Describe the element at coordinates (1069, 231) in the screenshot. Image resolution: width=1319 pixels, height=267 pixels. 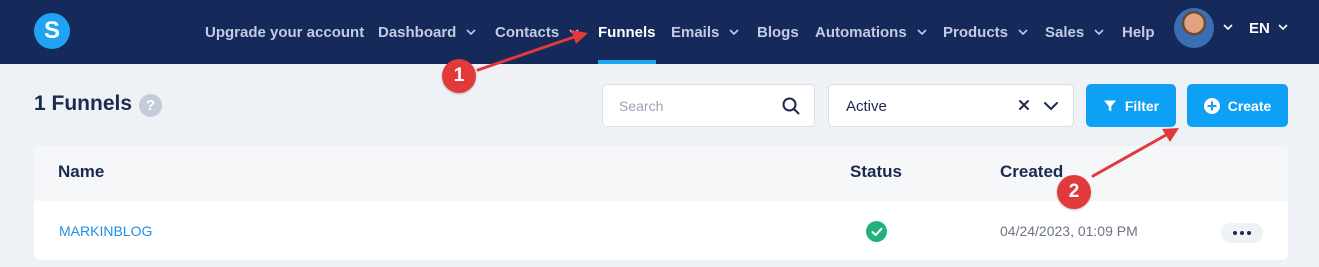
I see `created-date: 04/24/2023, 01:09 PM` at that location.